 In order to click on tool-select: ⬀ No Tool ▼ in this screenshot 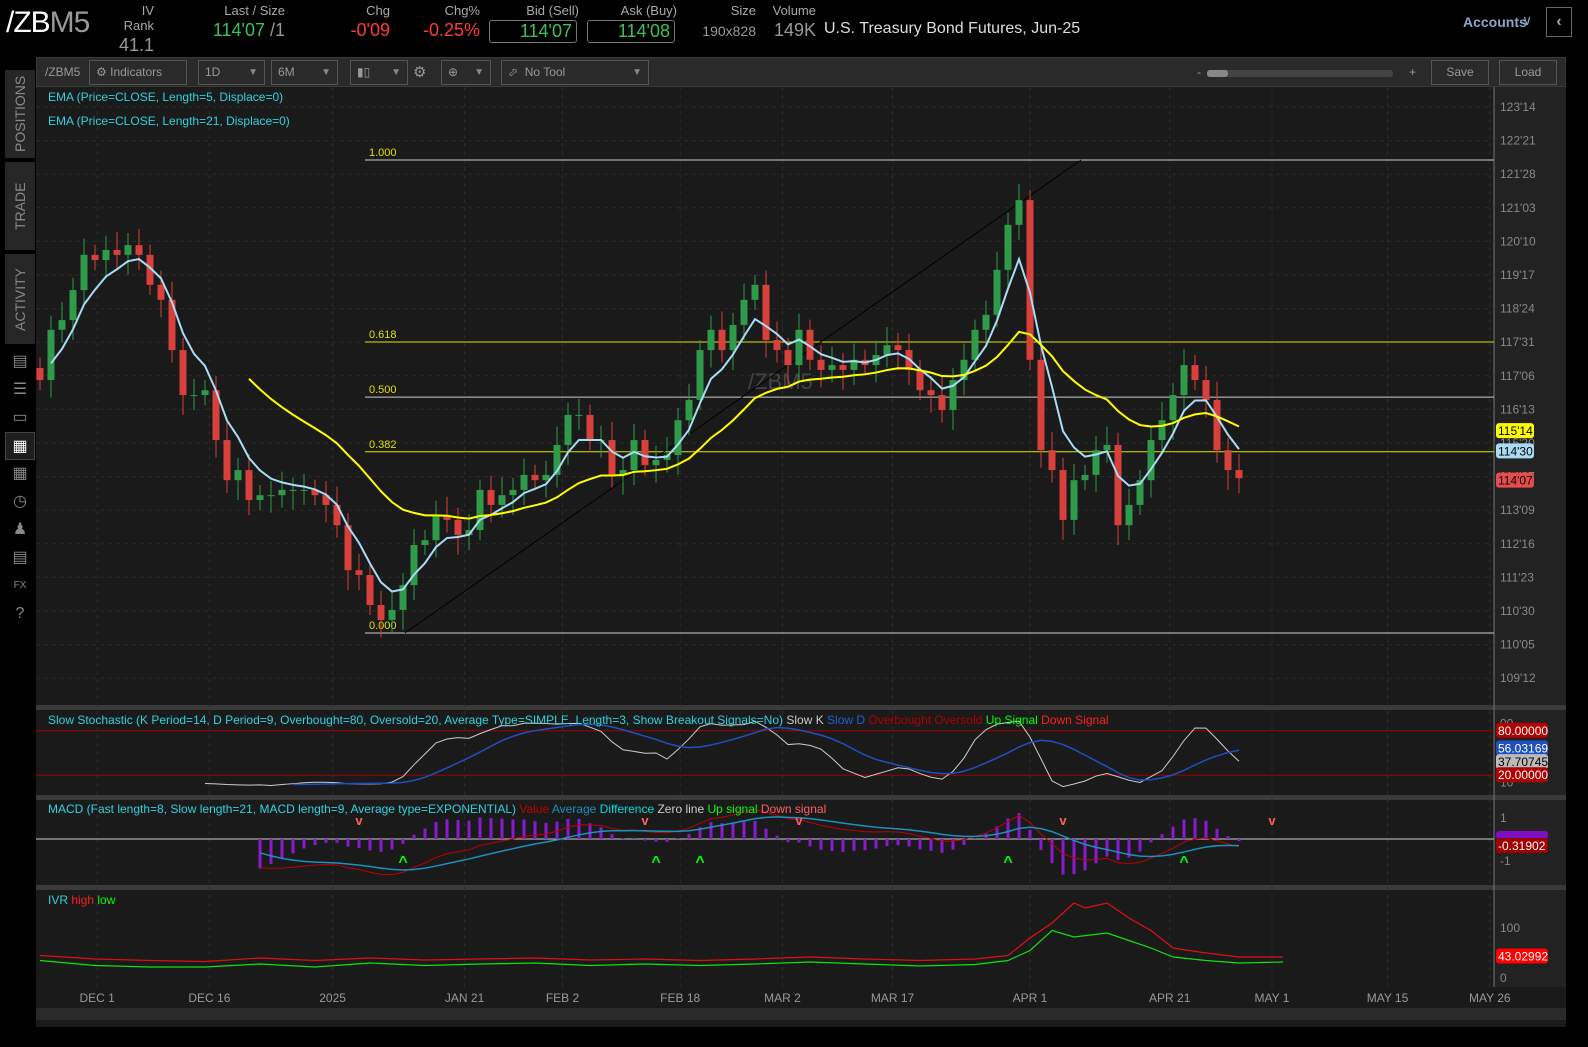, I will do `click(575, 72)`.